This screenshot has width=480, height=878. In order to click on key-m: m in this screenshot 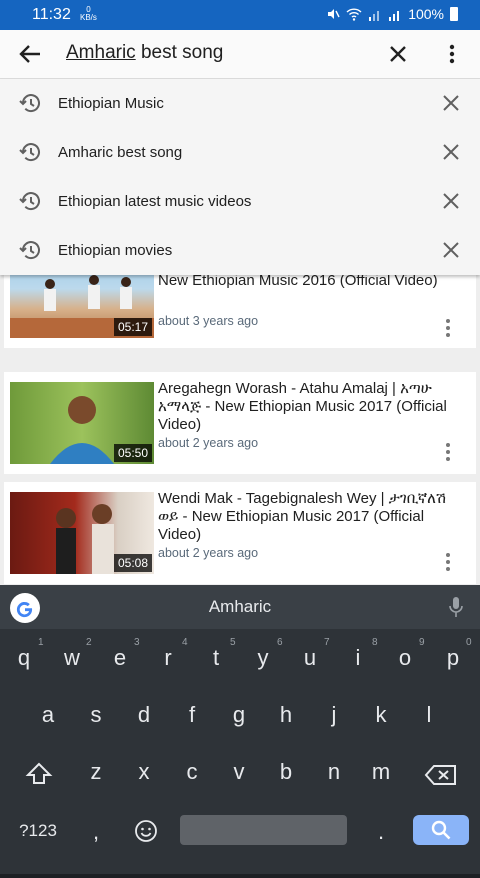, I will do `click(381, 772)`.